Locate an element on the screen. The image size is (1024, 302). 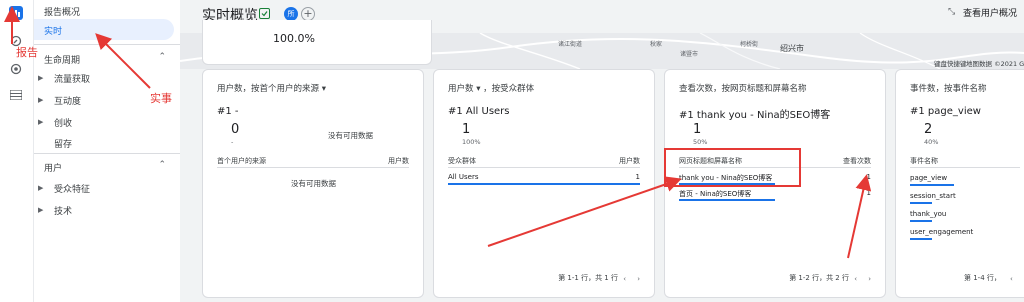
card-title: 用户数，按首个用户的来源 ▾ is located at coordinates (271, 88).